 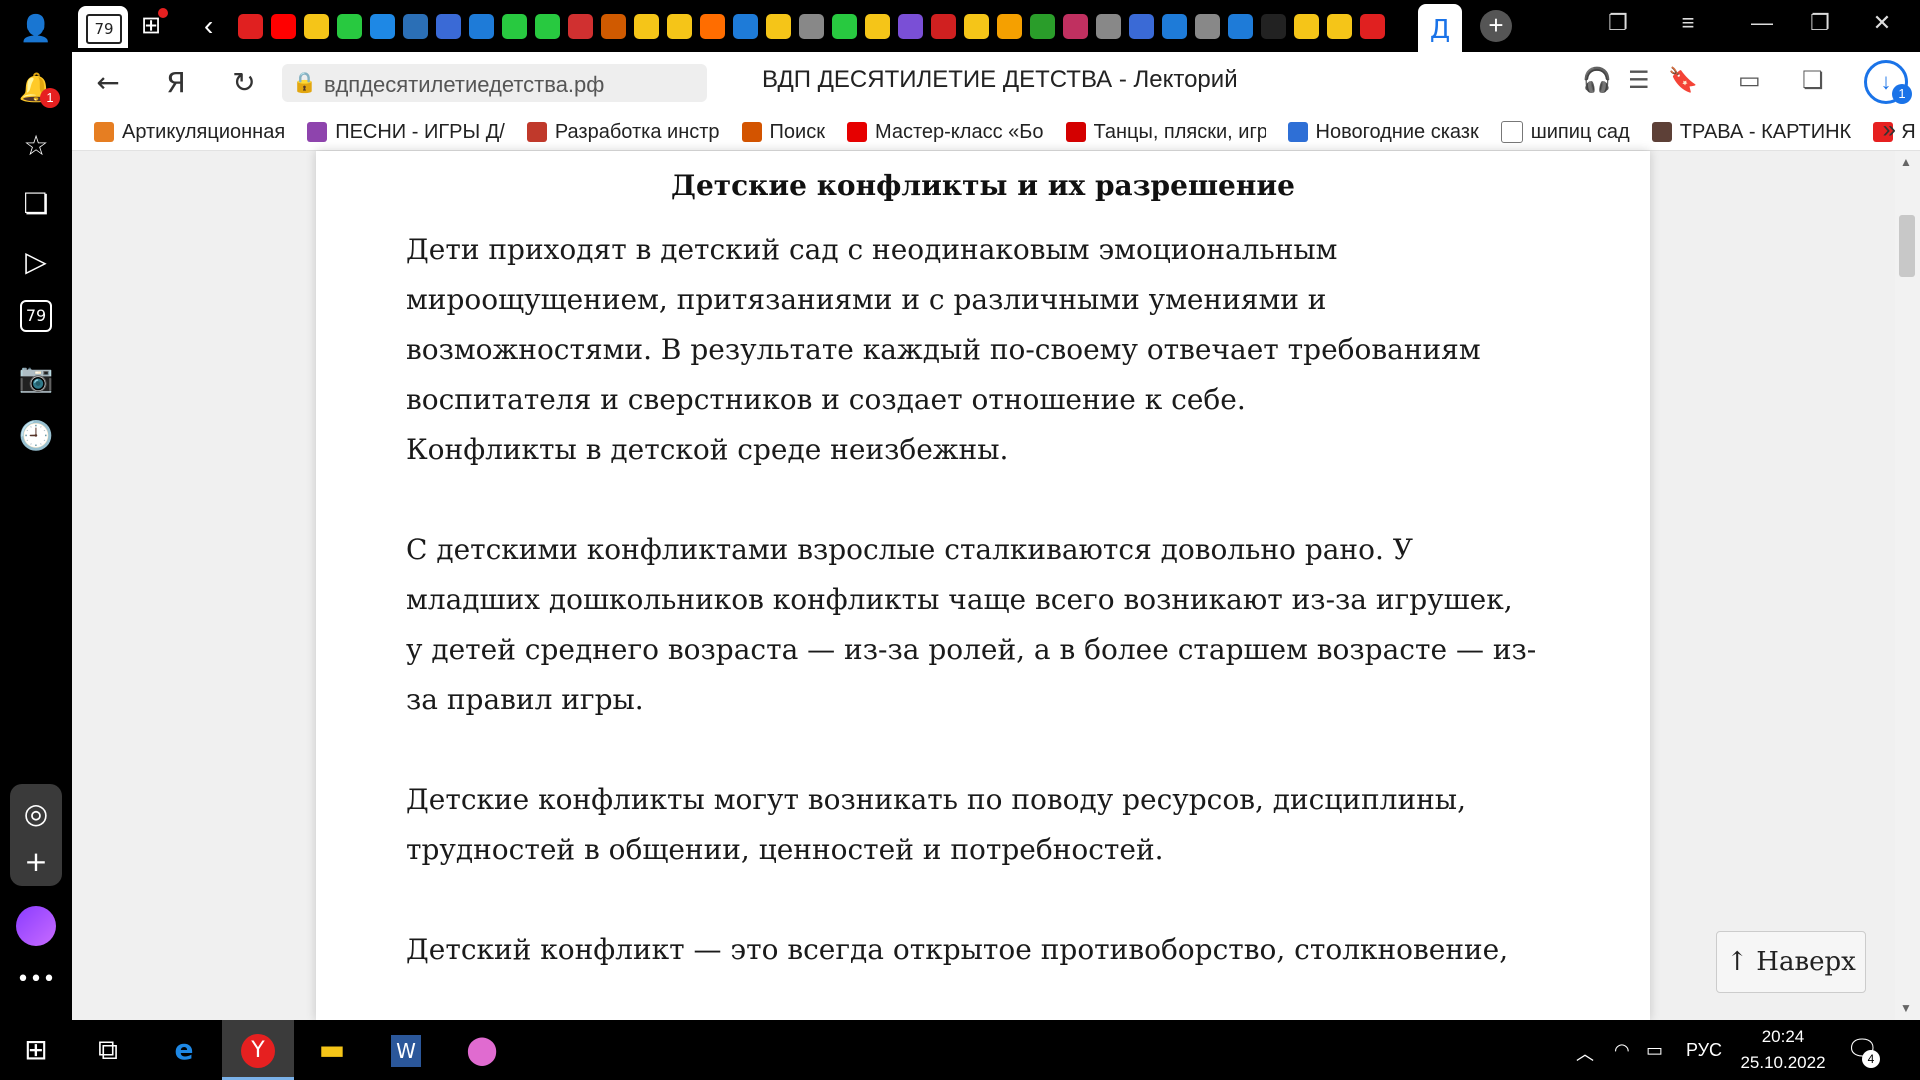 I want to click on new-tab-group-button: ⊞, so click(x=151, y=24).